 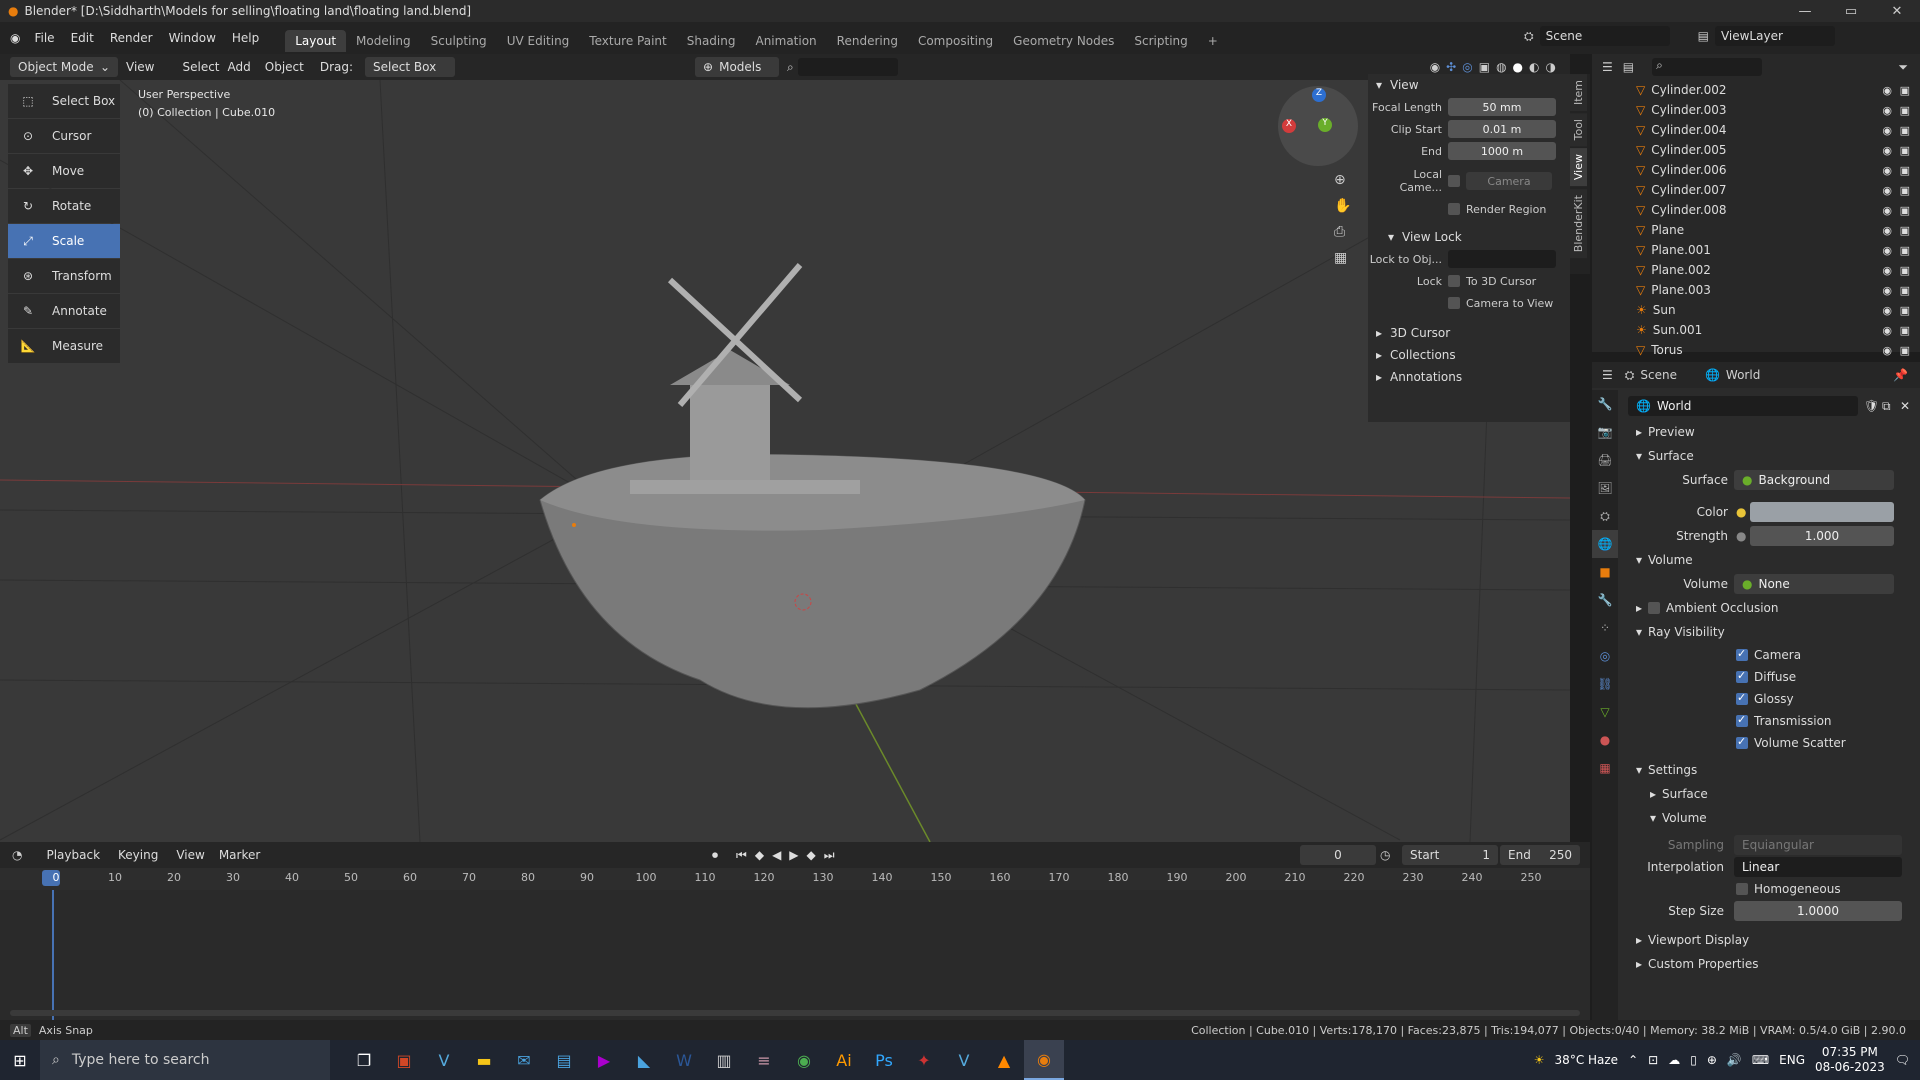 I want to click on outliner-item: ▽ Cylinder.008 ◉ ▣, so click(x=1756, y=210).